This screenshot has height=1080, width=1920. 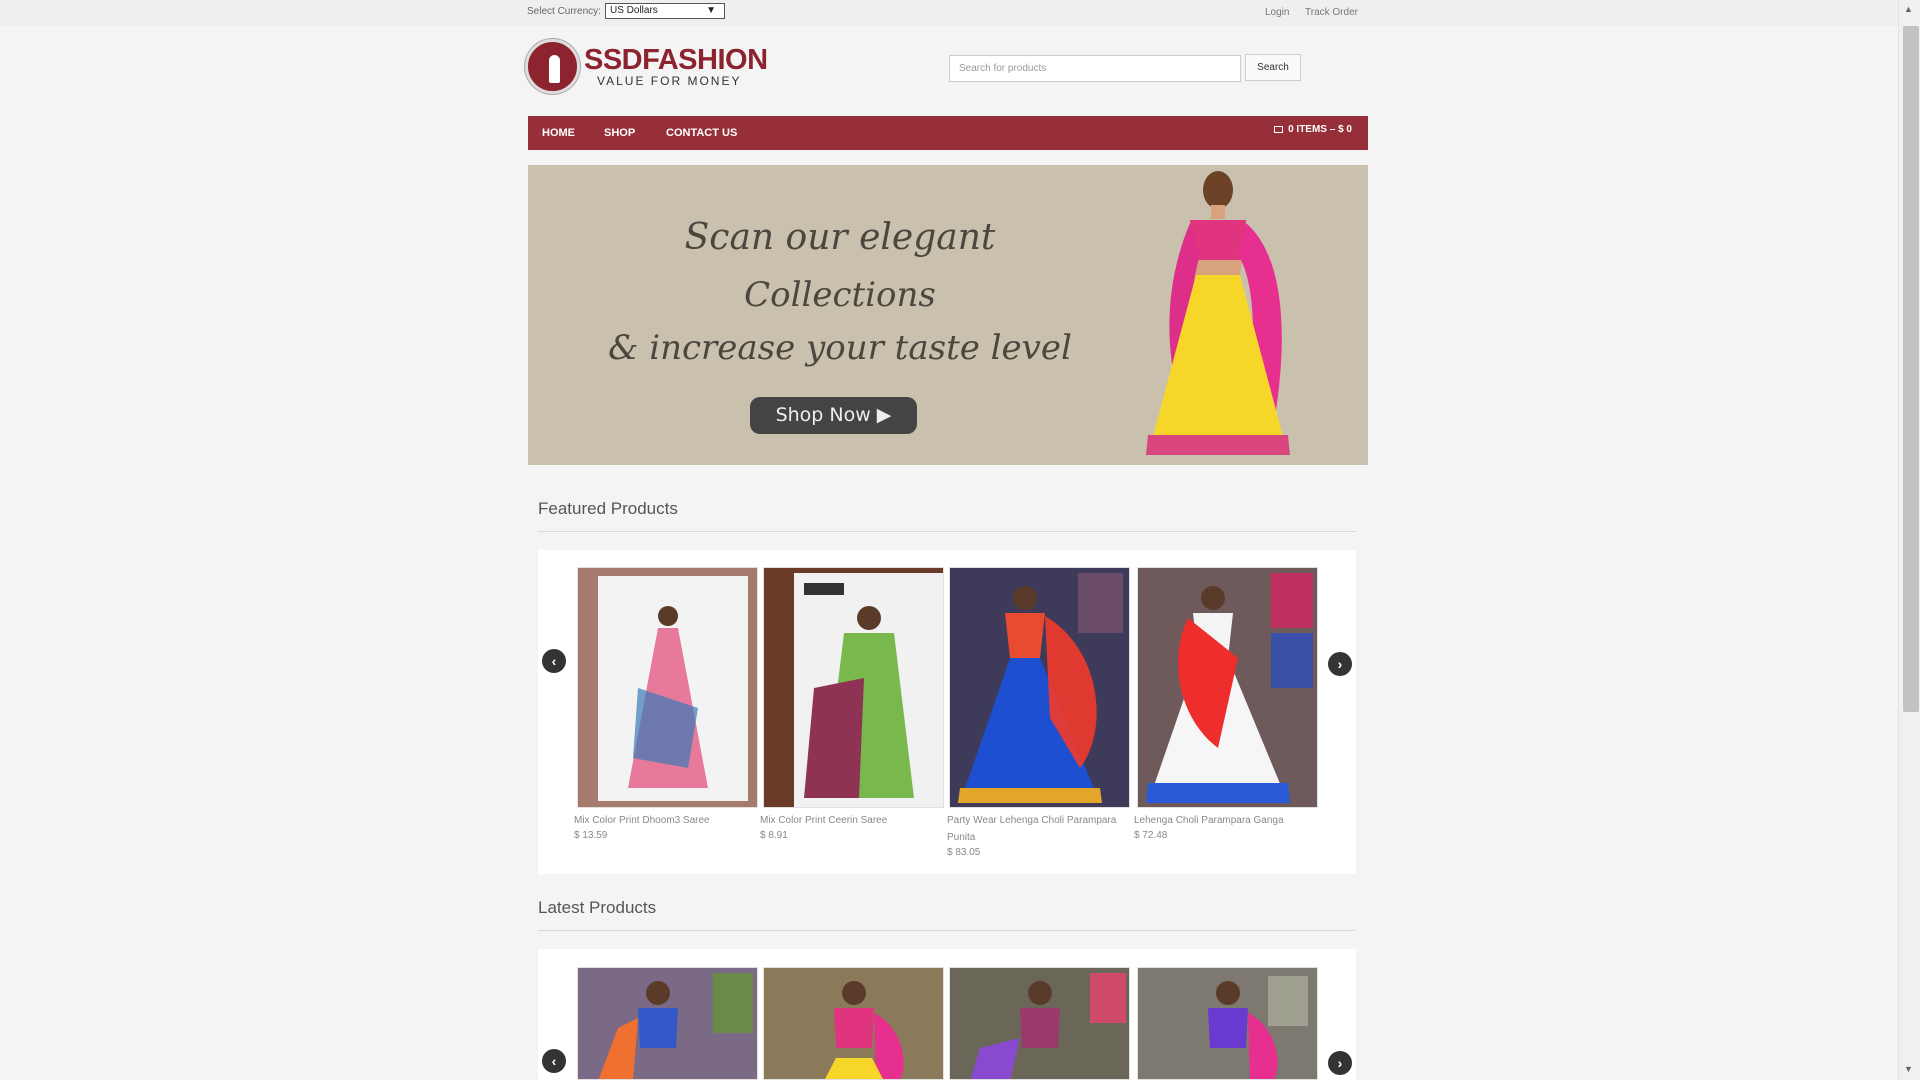 What do you see at coordinates (840, 237) in the screenshot?
I see `hero-line-1: Scan our elegant` at bounding box center [840, 237].